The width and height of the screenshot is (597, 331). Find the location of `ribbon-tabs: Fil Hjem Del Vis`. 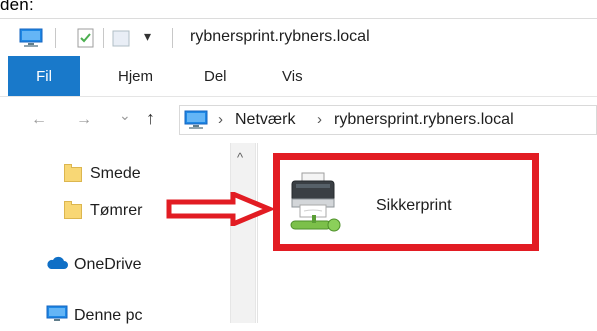

ribbon-tabs: Fil Hjem Del Vis is located at coordinates (298, 76).